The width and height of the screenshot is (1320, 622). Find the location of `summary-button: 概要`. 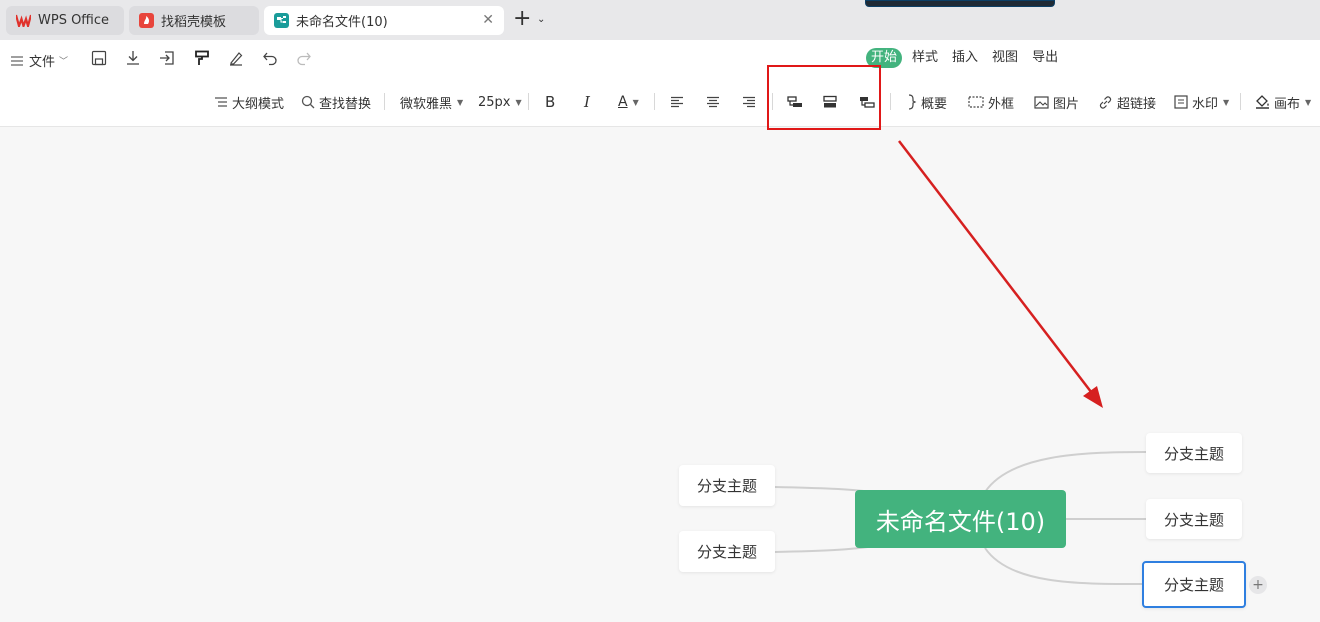

summary-button: 概要 is located at coordinates (927, 102).